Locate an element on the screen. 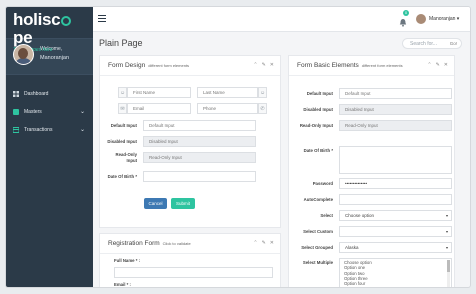 The height and width of the screenshot is (294, 476). password-label: Password is located at coordinates (322, 183).